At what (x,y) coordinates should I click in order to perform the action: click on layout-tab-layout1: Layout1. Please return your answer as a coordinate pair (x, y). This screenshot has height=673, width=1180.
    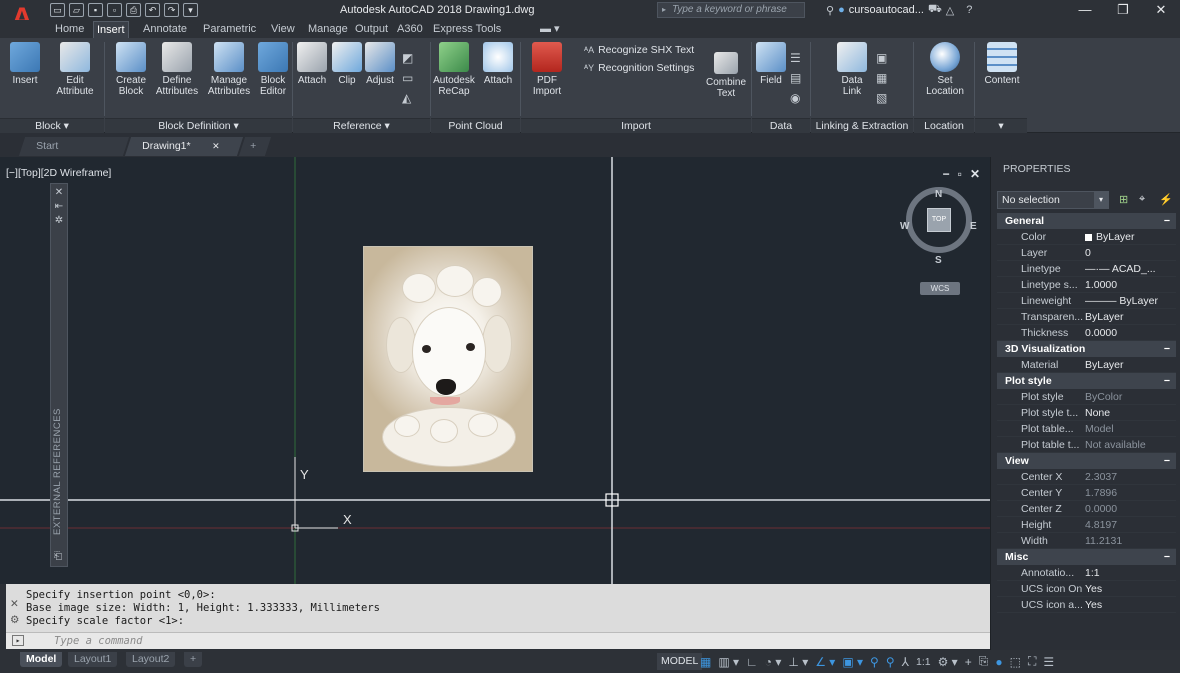
    Looking at the image, I should click on (93, 659).